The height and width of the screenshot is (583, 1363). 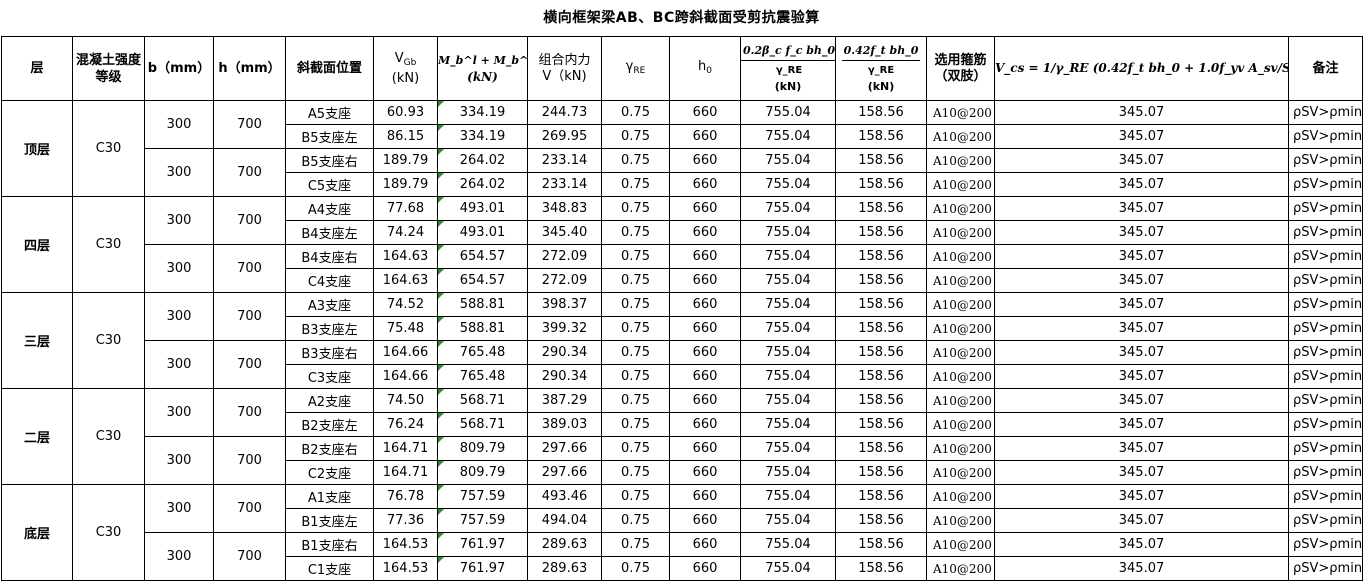 What do you see at coordinates (564, 304) in the screenshot?
I see `combined-shear-cell: 398.37` at bounding box center [564, 304].